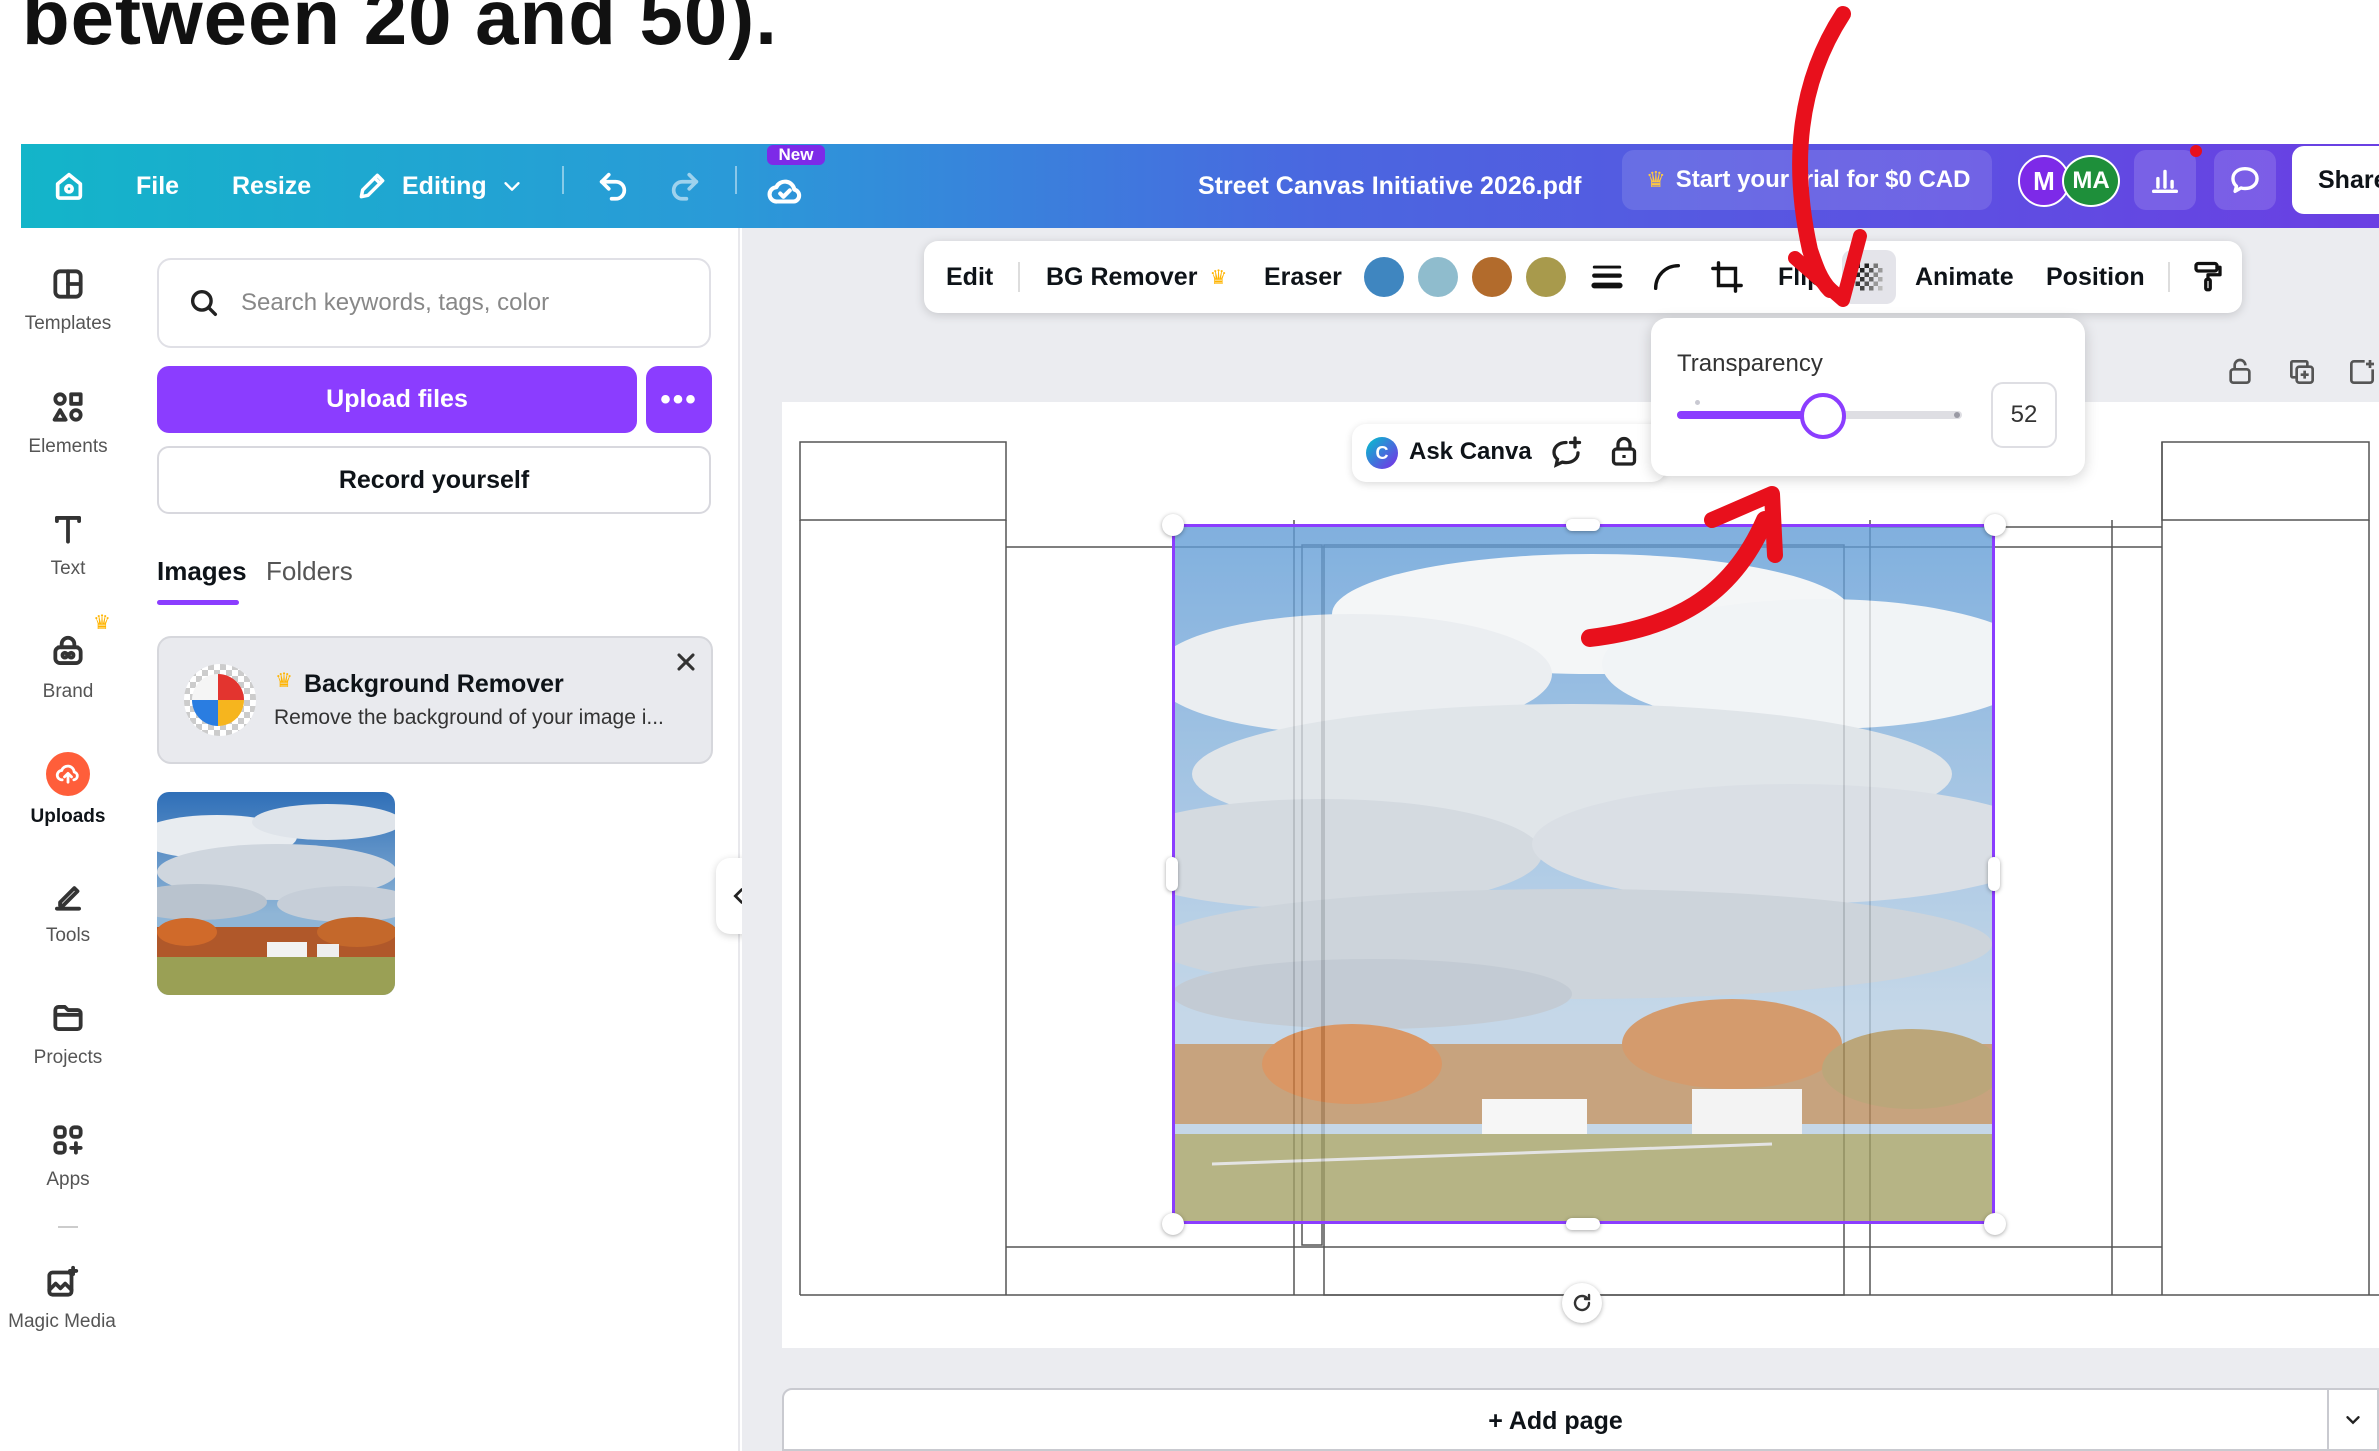 The width and height of the screenshot is (2379, 1451). Describe the element at coordinates (1994, 874) in the screenshot. I see `resize-handle-right` at that location.